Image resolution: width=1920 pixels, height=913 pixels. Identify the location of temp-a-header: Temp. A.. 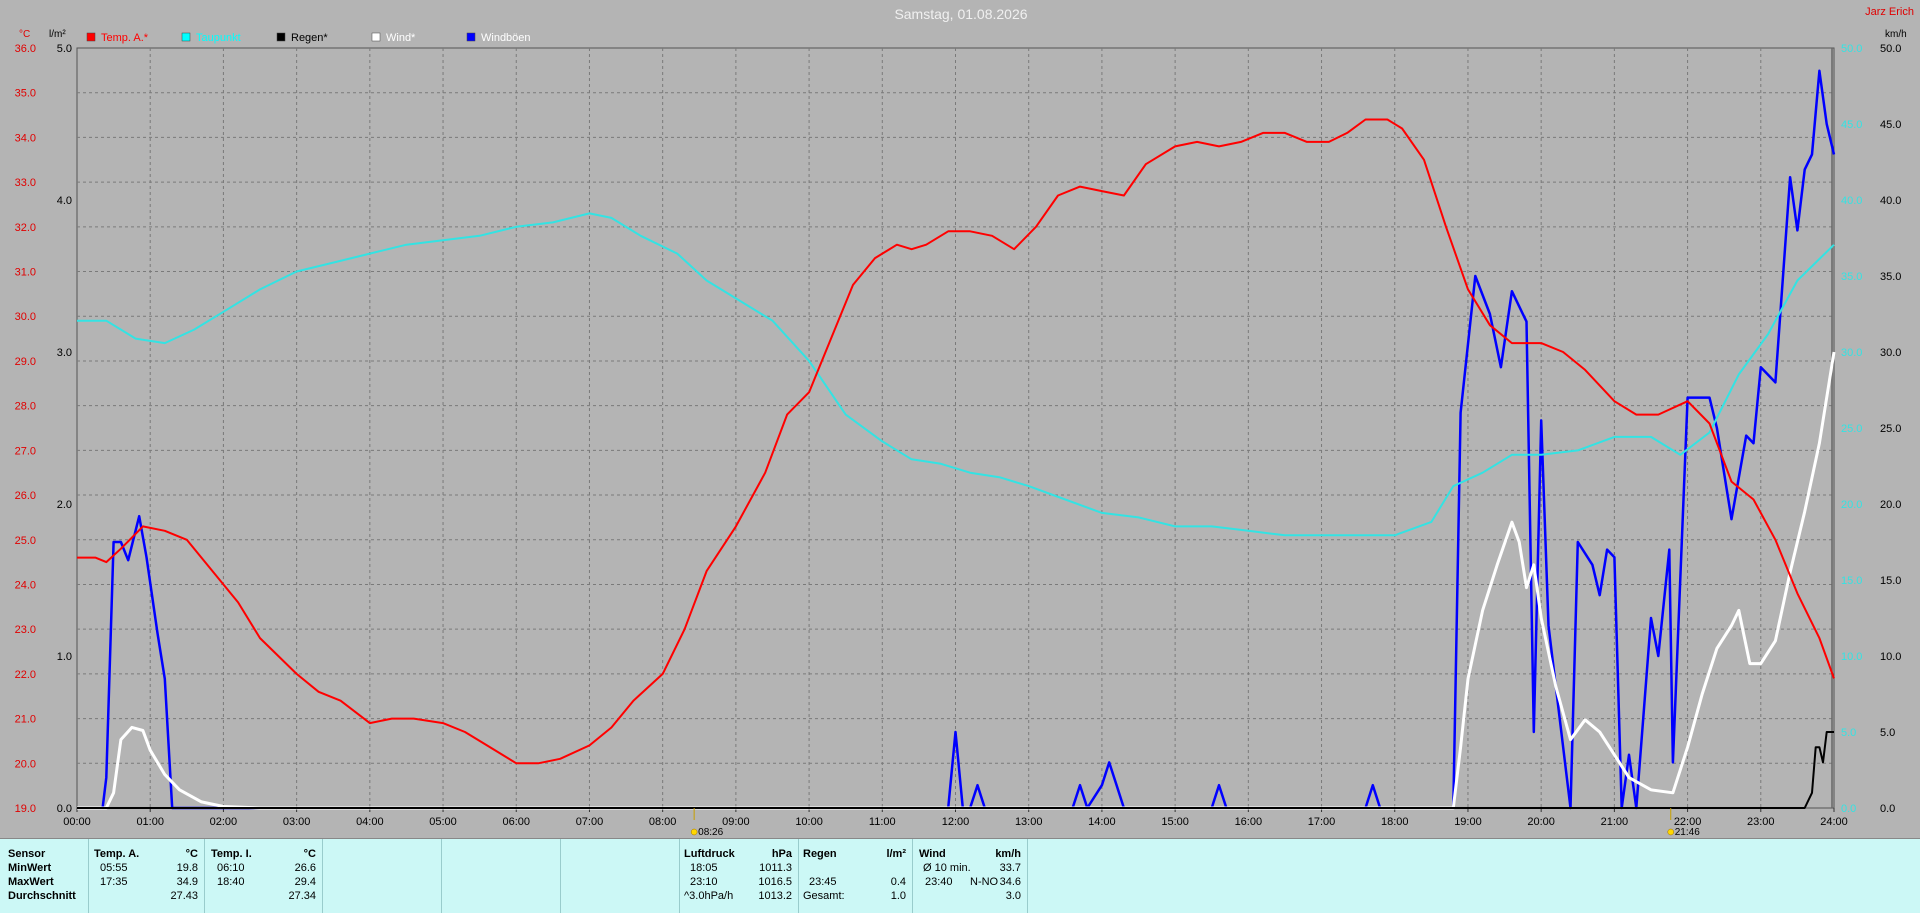
(117, 854).